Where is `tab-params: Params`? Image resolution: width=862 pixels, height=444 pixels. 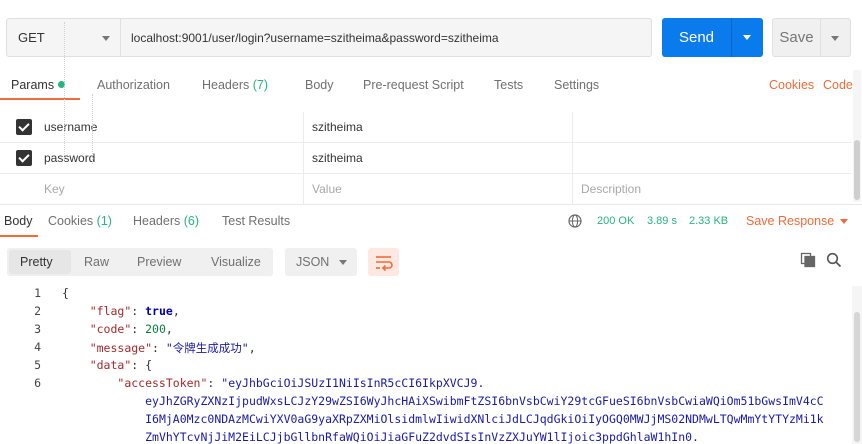 tab-params: Params is located at coordinates (38, 85).